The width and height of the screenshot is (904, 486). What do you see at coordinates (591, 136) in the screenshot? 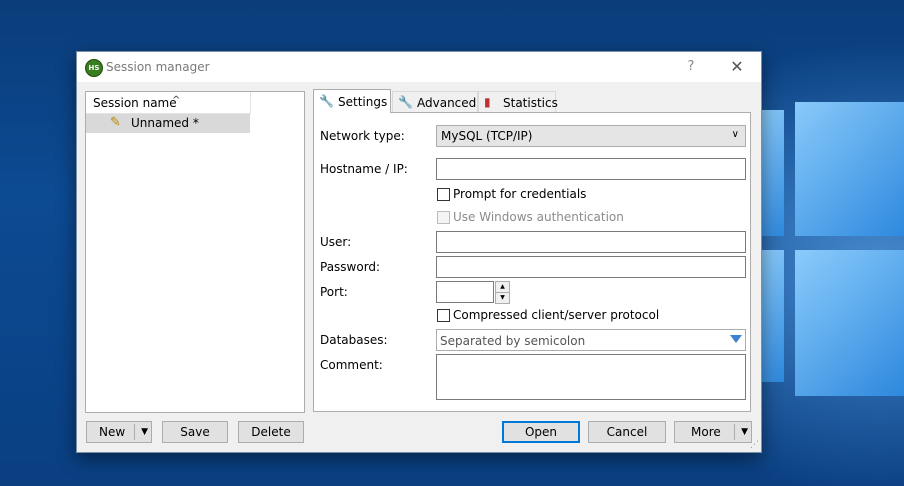
I see `network-type-select: MySQL (TCP/IP) ∨` at bounding box center [591, 136].